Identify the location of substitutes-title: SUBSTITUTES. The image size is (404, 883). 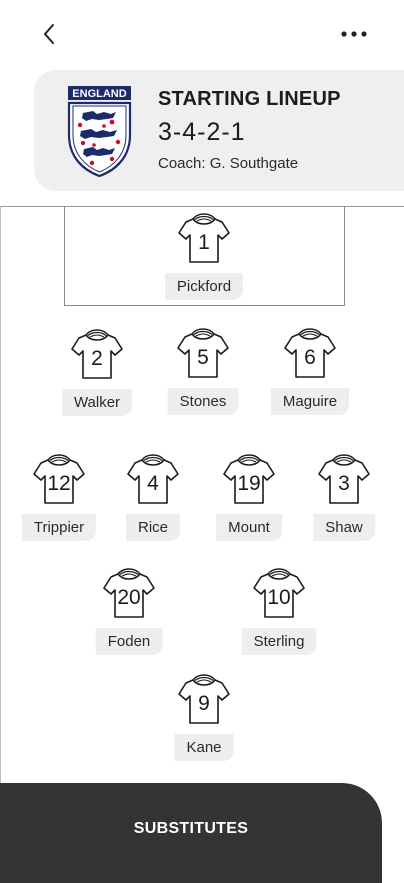
(191, 829).